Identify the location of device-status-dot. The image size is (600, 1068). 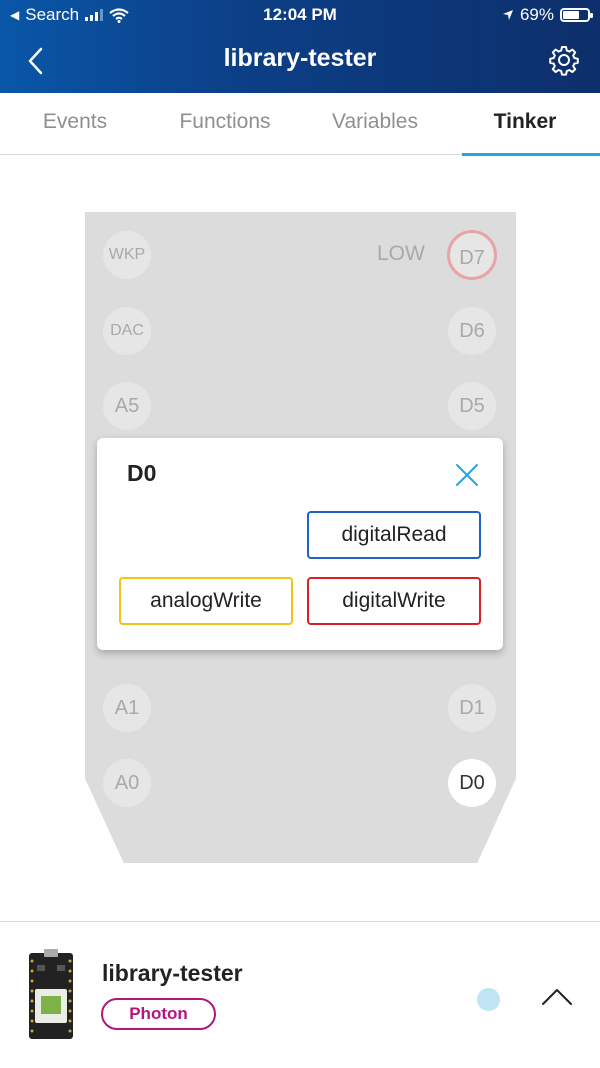
(488, 999).